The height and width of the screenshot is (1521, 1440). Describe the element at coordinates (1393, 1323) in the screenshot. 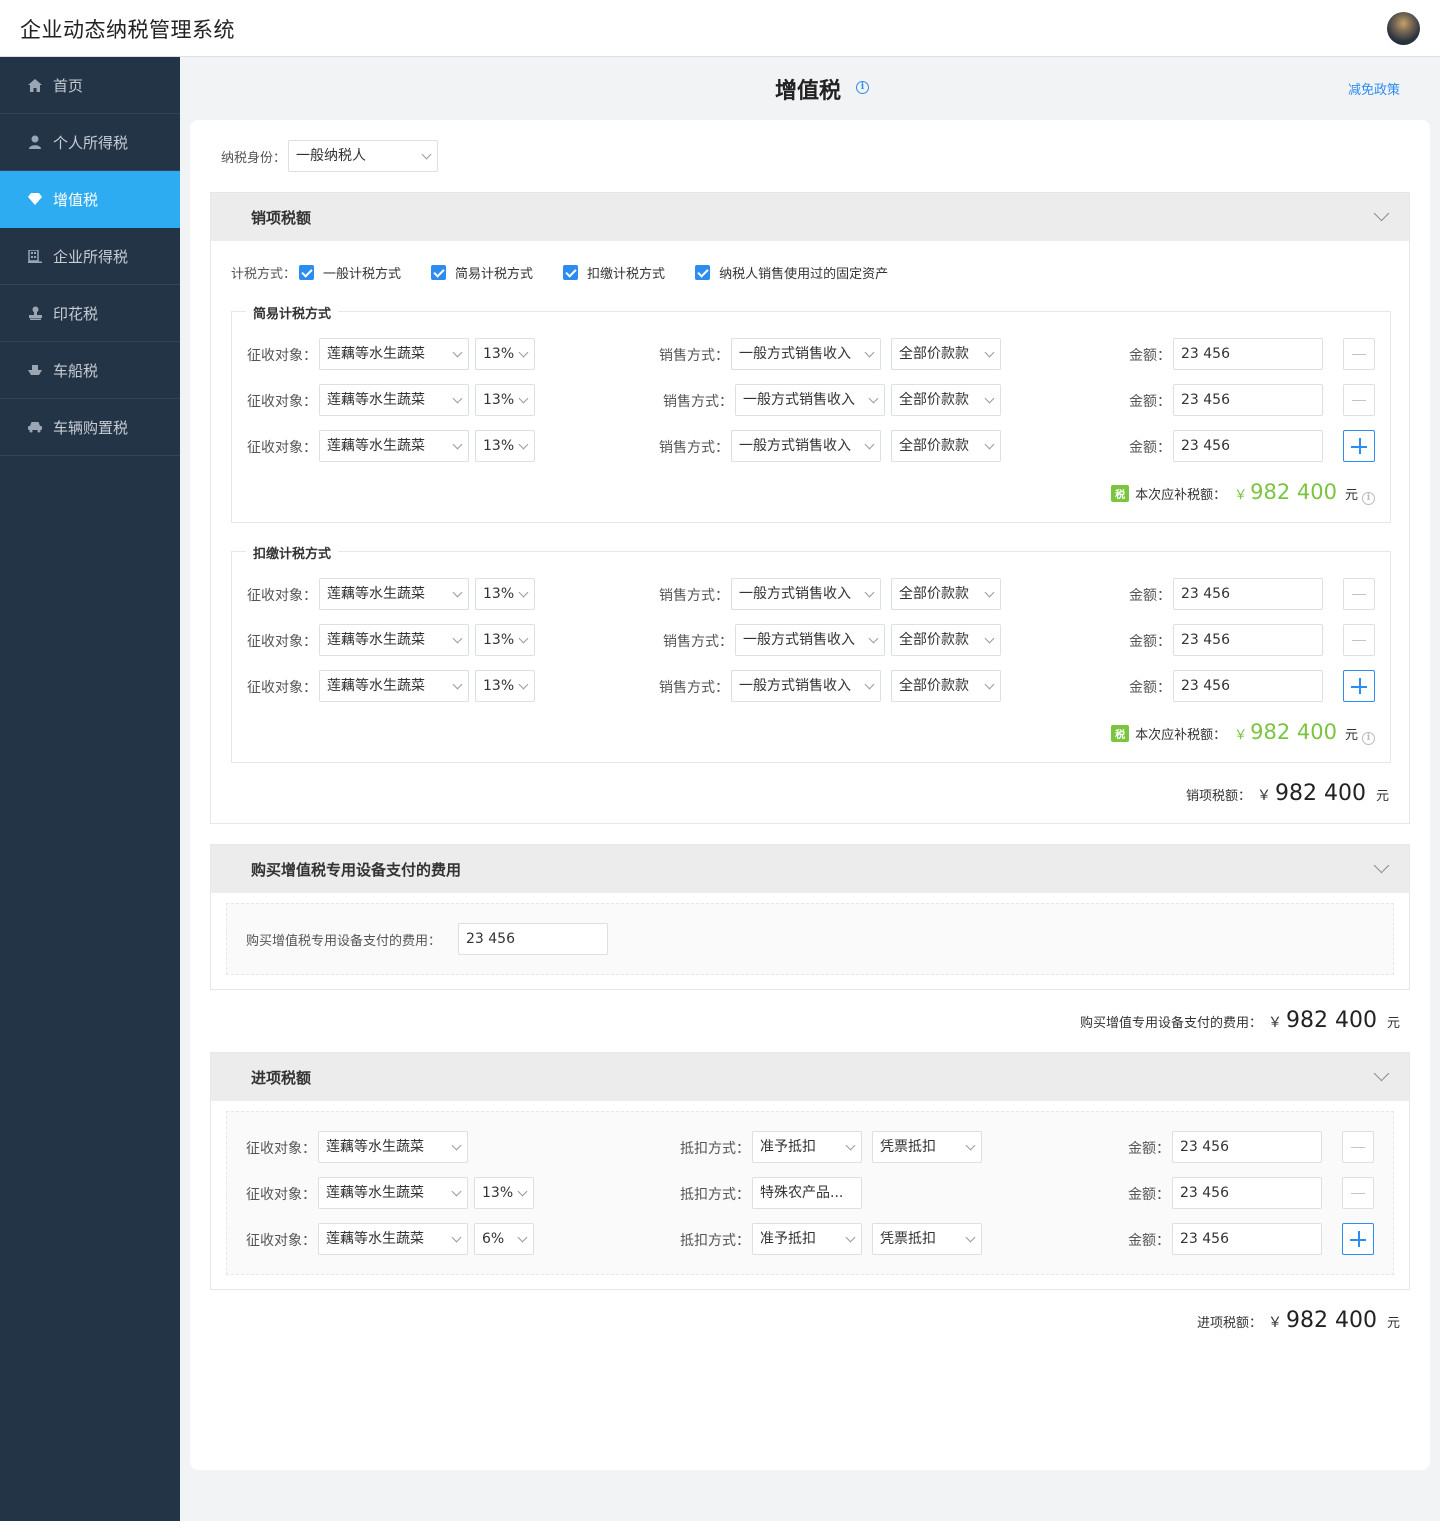

I see `total-unit: 元` at that location.